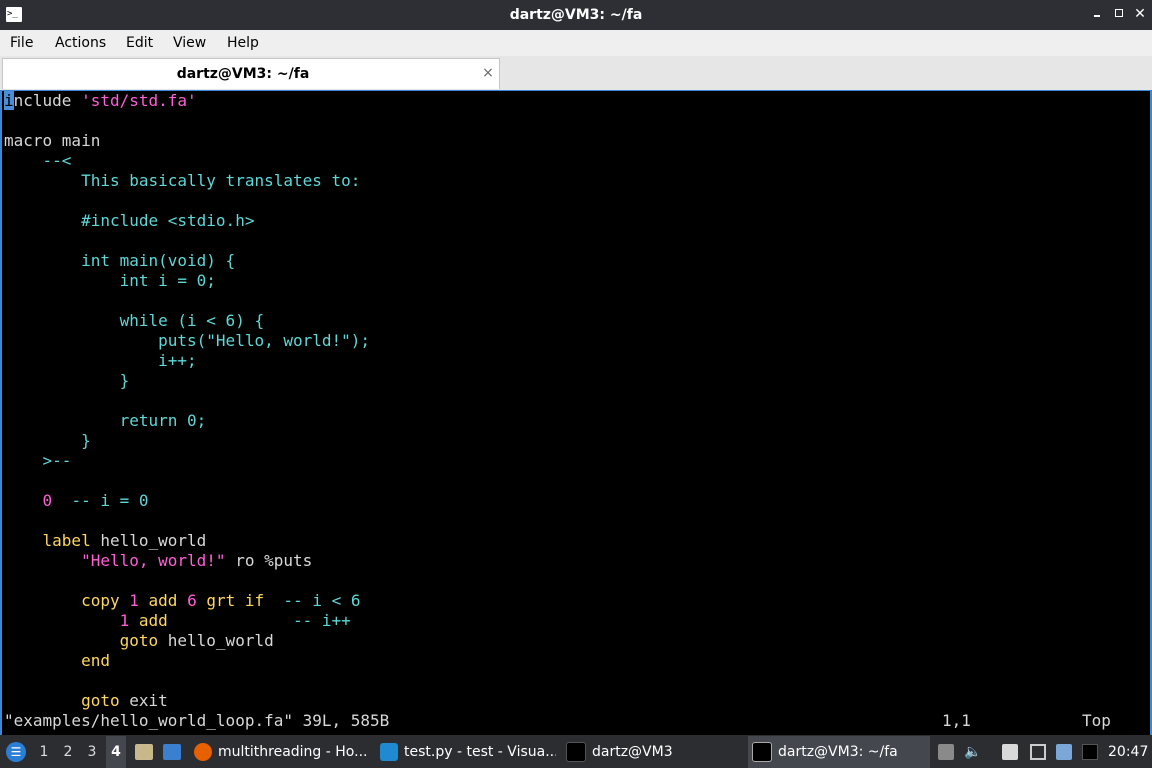 Image resolution: width=1152 pixels, height=768 pixels. What do you see at coordinates (1038, 752) in the screenshot?
I see `network-icon` at bounding box center [1038, 752].